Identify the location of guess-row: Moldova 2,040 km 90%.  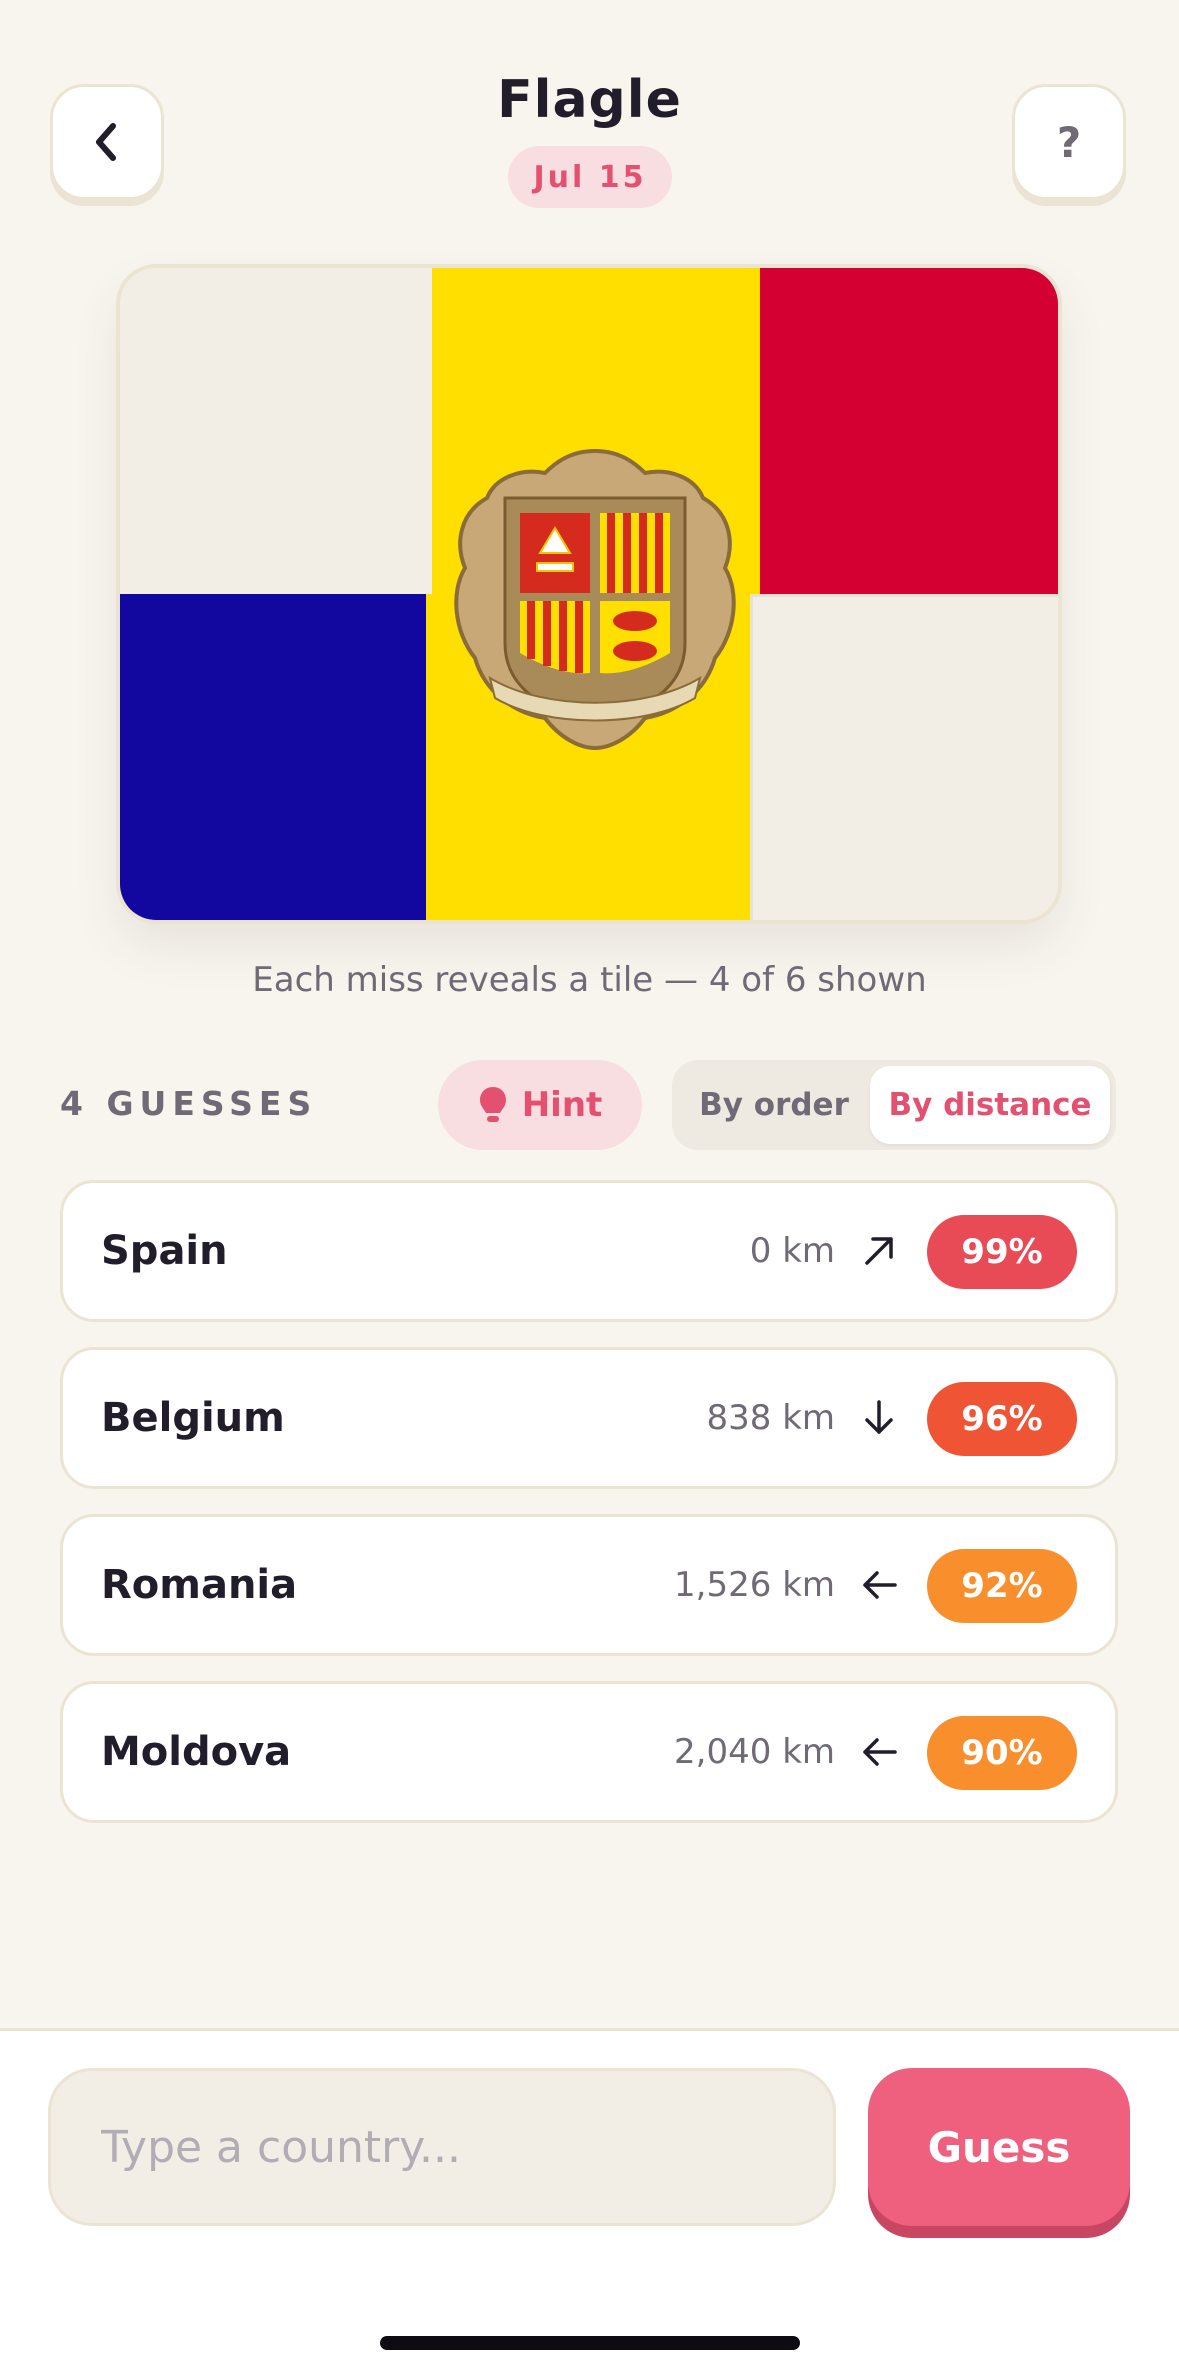
(589, 1752).